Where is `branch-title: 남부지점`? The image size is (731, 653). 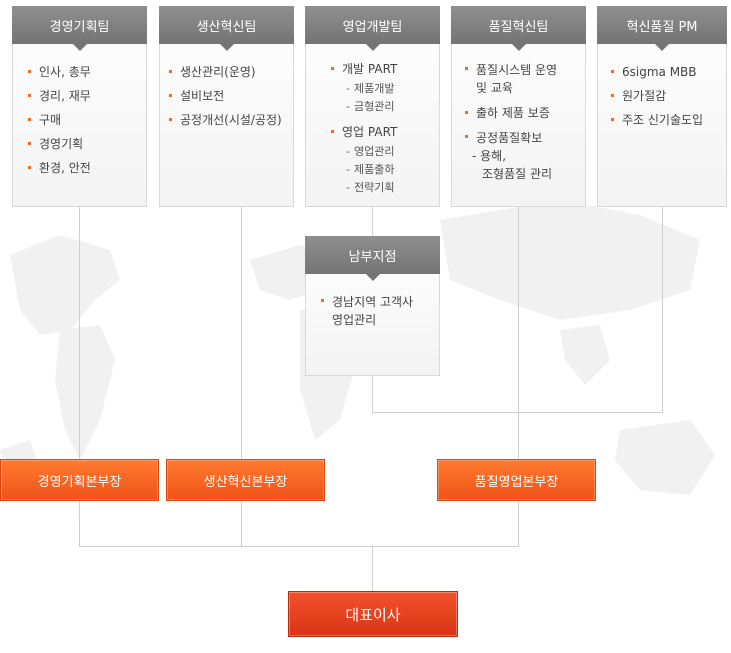 branch-title: 남부지점 is located at coordinates (372, 258).